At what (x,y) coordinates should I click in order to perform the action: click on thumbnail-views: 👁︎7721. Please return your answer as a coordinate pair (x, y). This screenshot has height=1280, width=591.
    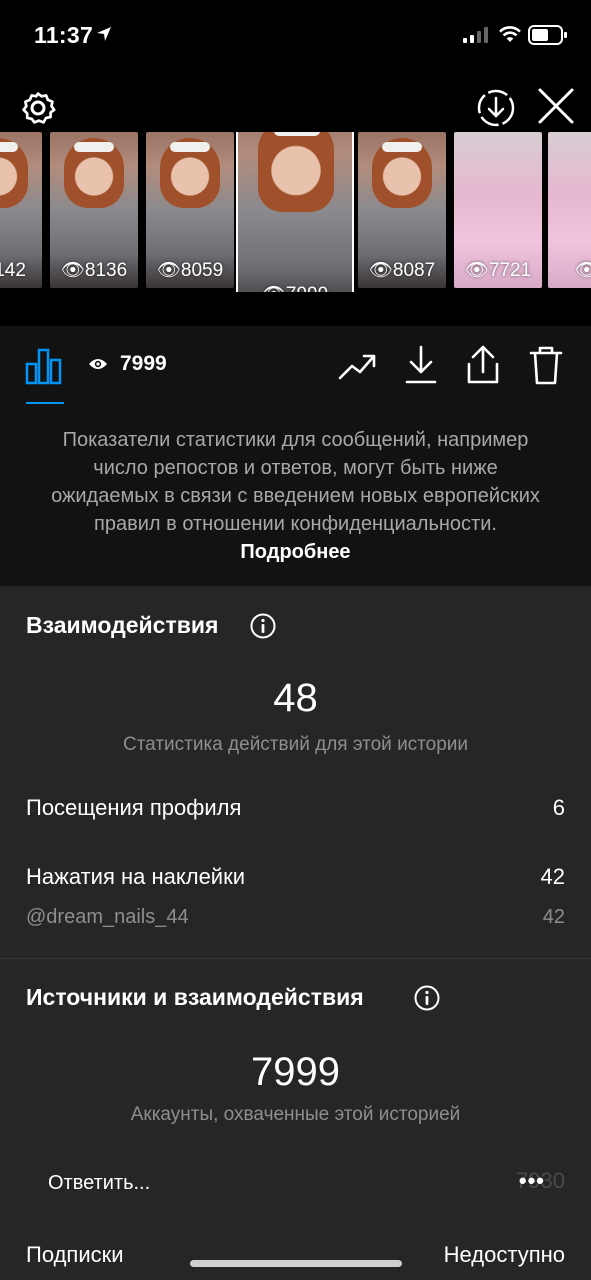
    Looking at the image, I should click on (498, 270).